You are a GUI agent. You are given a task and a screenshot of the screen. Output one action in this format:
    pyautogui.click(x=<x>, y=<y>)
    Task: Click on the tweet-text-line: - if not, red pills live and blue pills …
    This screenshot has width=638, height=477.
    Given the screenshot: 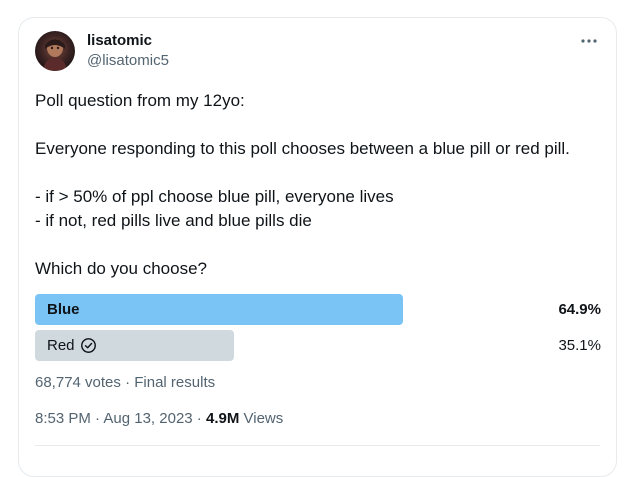 What is the action you would take?
    pyautogui.click(x=173, y=220)
    